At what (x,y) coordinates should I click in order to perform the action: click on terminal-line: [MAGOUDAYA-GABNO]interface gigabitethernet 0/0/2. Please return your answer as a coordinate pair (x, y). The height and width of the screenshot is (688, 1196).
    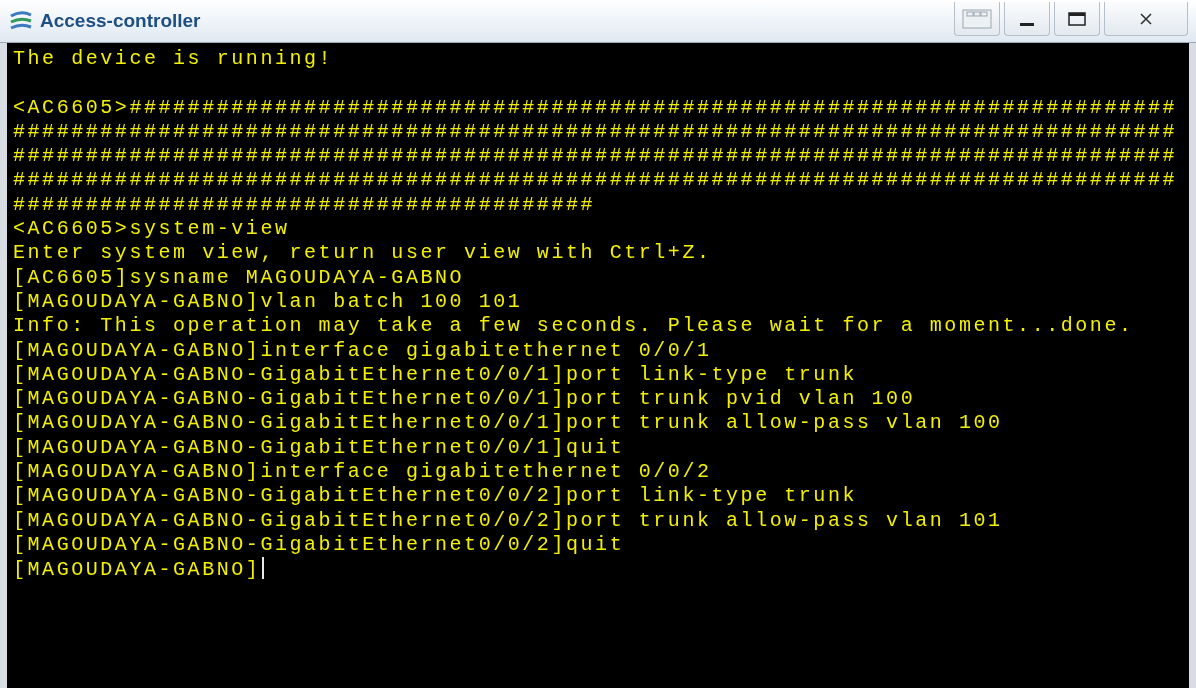
    Looking at the image, I should click on (362, 472).